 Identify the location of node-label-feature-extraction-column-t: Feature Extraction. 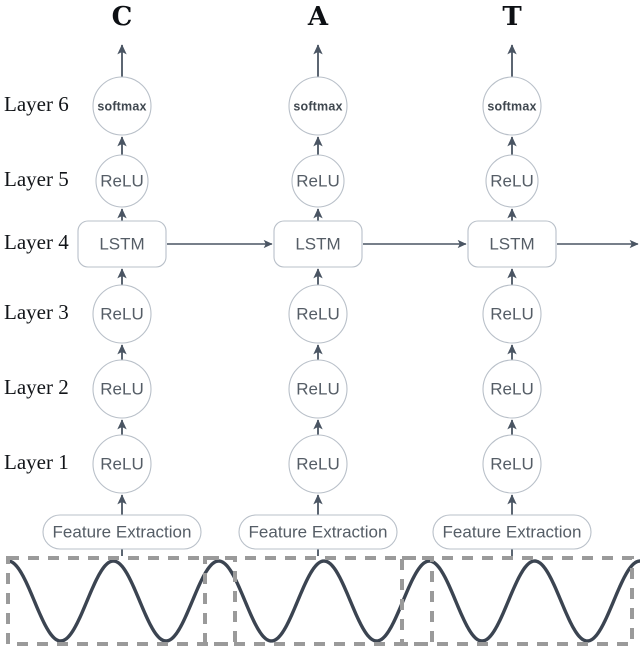
(512, 531).